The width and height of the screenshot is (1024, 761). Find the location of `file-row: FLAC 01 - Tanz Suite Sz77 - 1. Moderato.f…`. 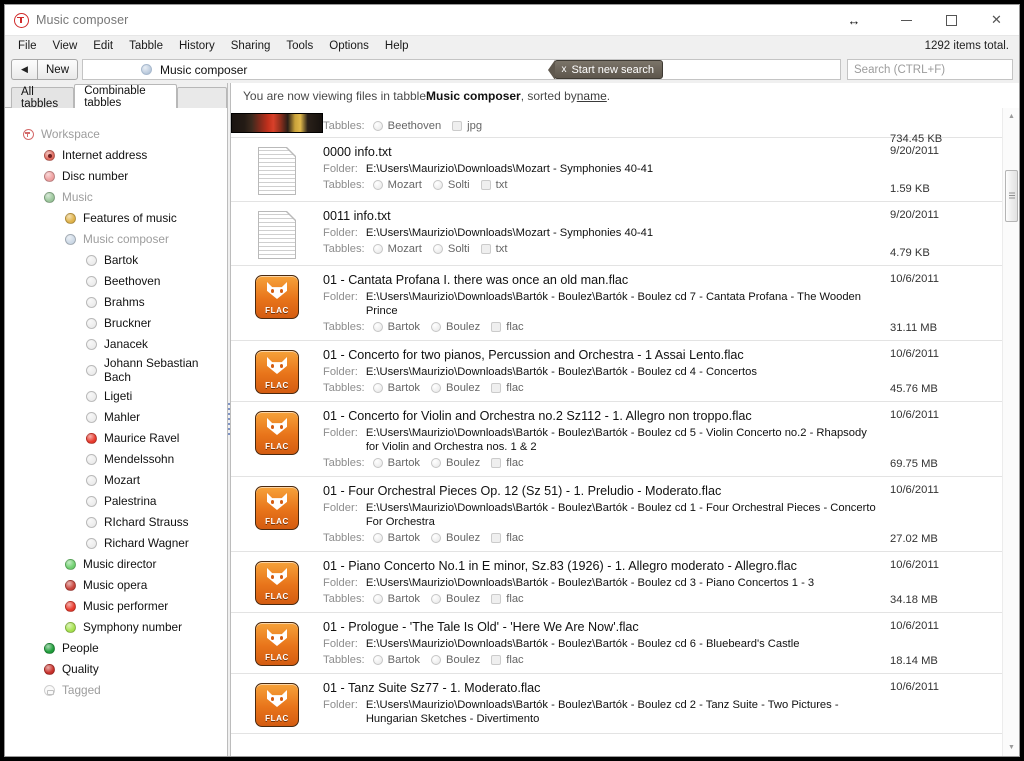

file-row: FLAC 01 - Tanz Suite Sz77 - 1. Moderato.f… is located at coordinates (616, 704).